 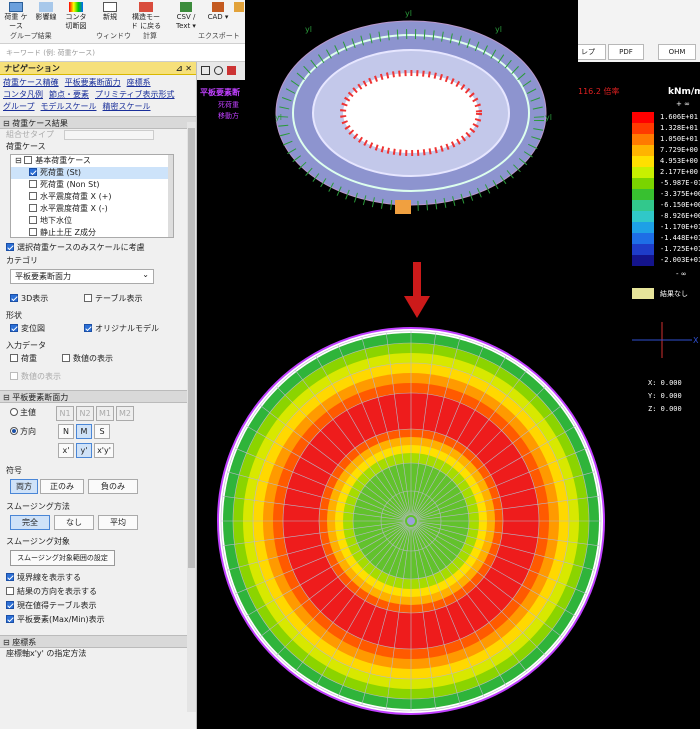 I want to click on tree-item: ⊟ 基本荷重ケース, so click(x=92, y=161).